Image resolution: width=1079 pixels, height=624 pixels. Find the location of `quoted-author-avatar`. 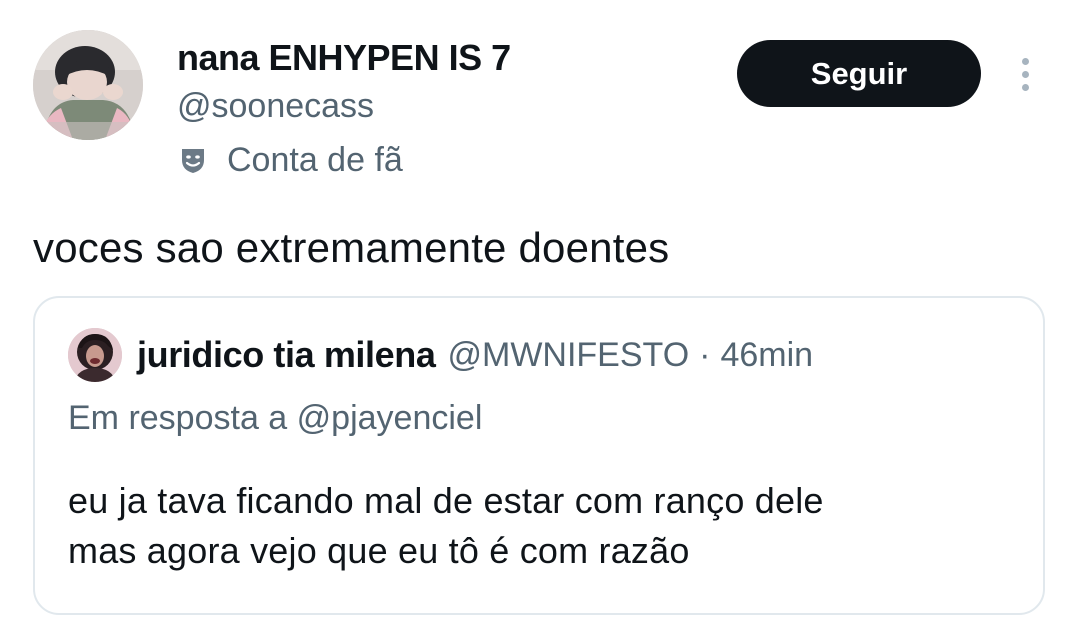

quoted-author-avatar is located at coordinates (95, 355).